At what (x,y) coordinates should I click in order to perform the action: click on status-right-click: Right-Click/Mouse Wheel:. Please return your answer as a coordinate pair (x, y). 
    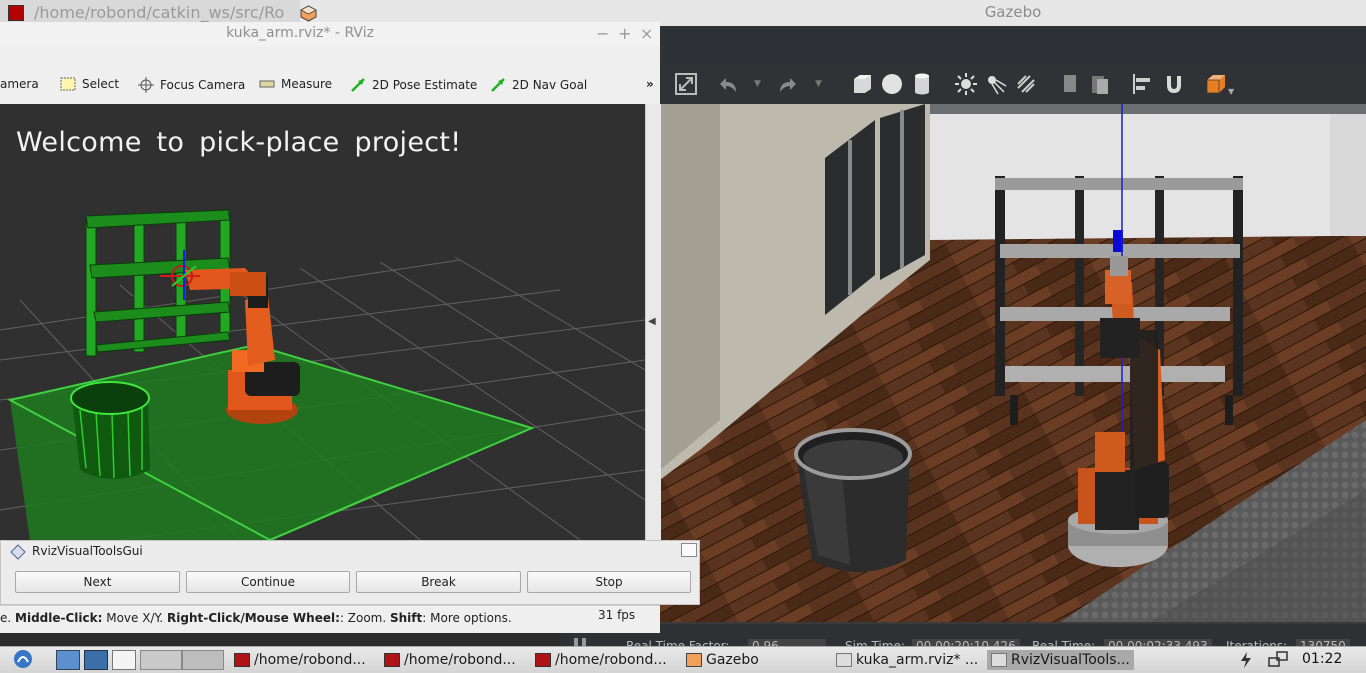
    Looking at the image, I should click on (253, 618).